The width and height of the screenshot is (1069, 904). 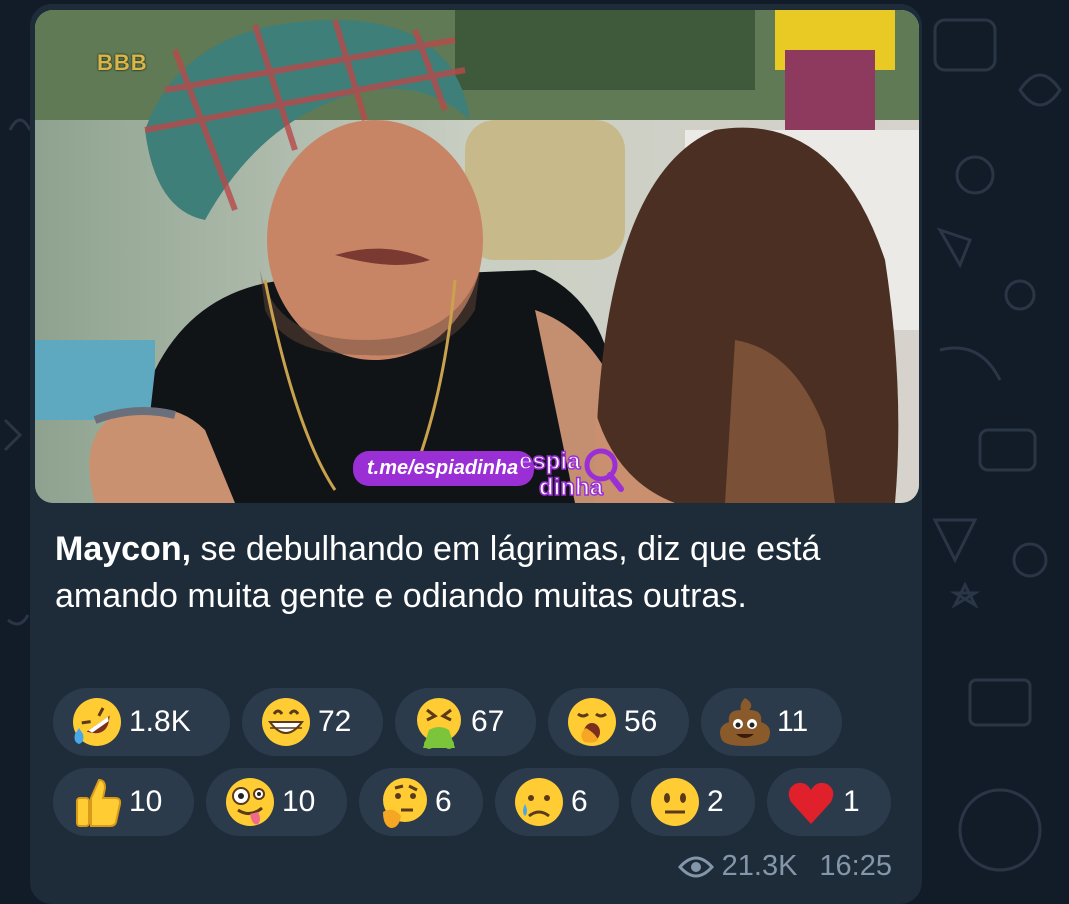 What do you see at coordinates (592, 722) in the screenshot?
I see `yawning-emoji-icon` at bounding box center [592, 722].